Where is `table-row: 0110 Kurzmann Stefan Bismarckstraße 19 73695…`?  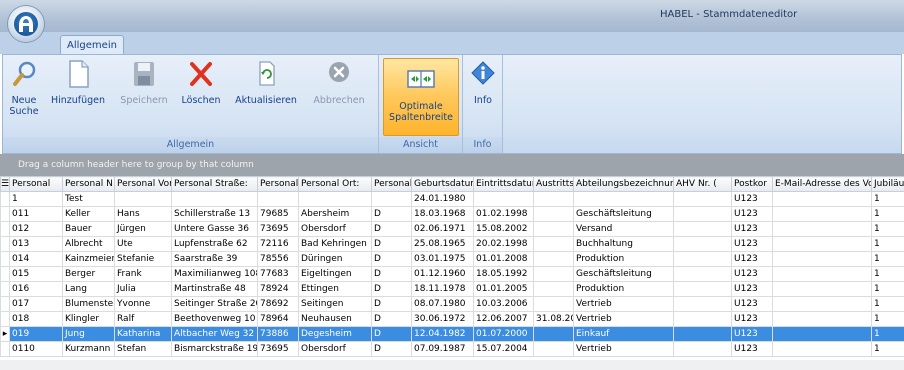
table-row: 0110 Kurzmann Stefan Bismarckstraße 19 73695… is located at coordinates (452, 349).